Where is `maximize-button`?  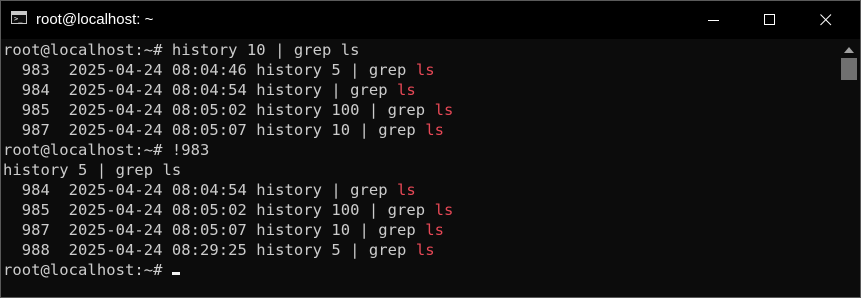
maximize-button is located at coordinates (770, 20).